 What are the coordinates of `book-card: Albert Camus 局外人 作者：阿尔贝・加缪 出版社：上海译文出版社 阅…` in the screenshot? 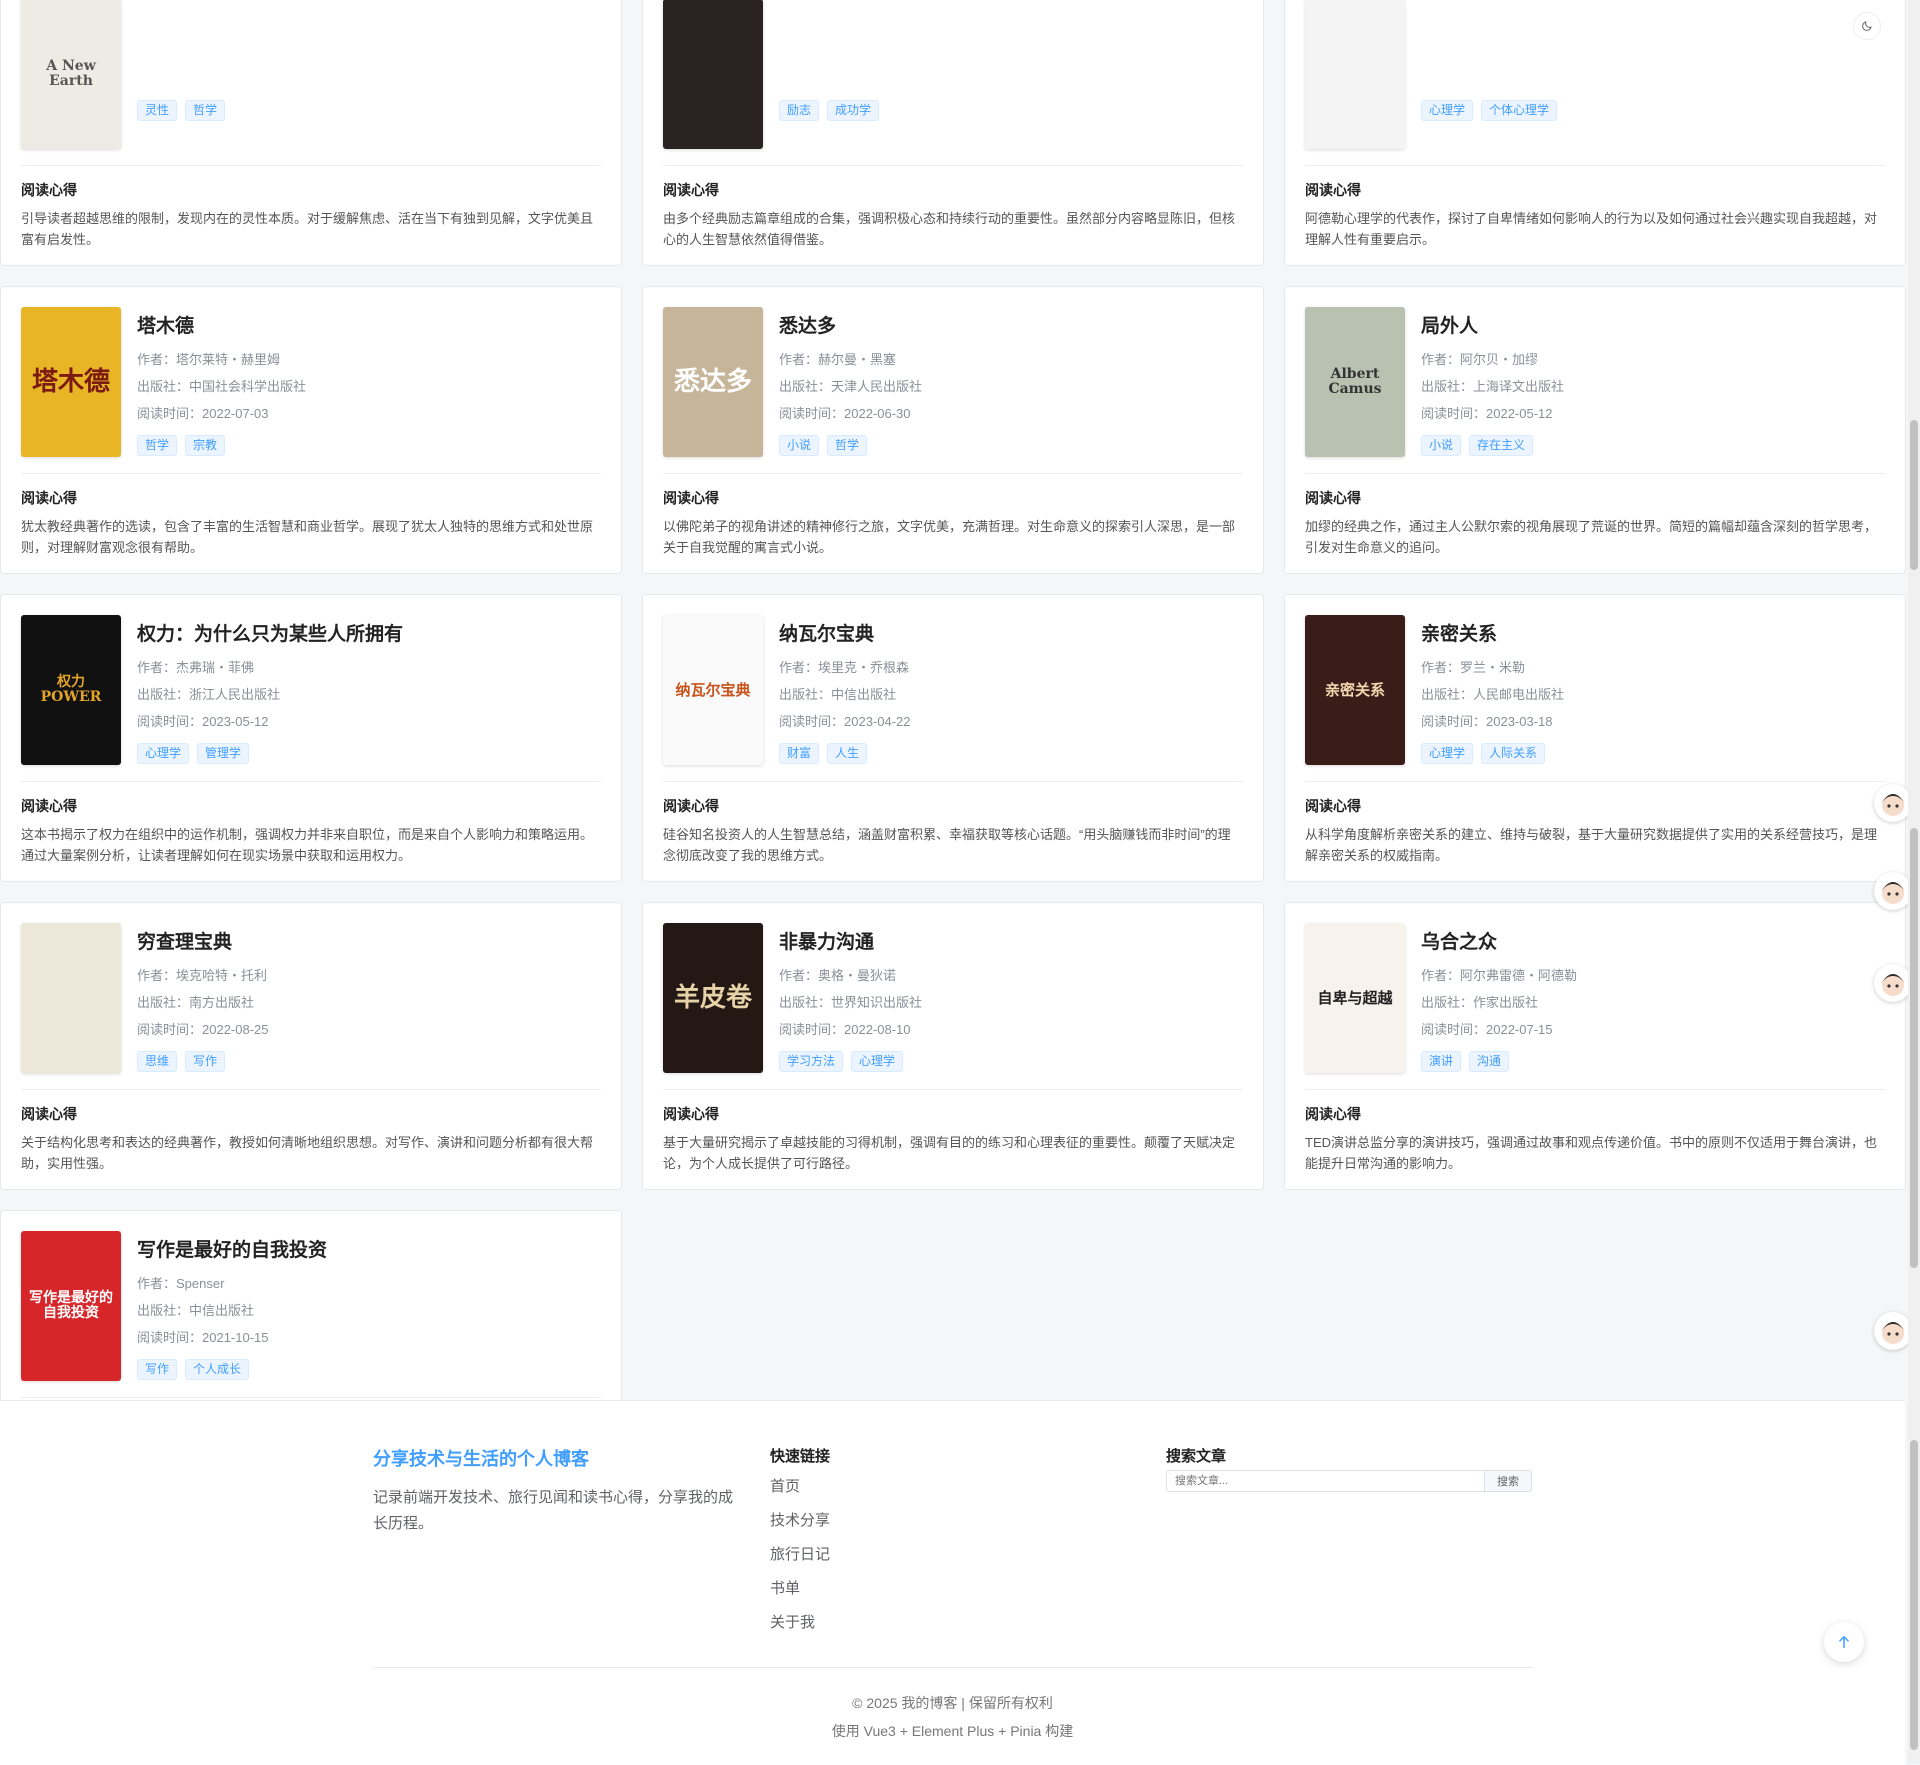 It's located at (1595, 430).